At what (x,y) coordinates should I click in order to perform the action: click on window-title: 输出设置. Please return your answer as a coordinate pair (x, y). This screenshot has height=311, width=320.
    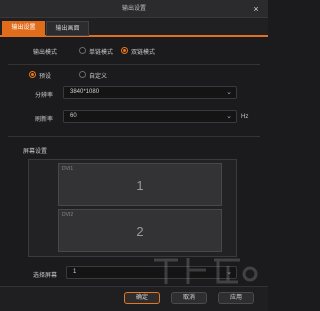
    Looking at the image, I should click on (133, 9).